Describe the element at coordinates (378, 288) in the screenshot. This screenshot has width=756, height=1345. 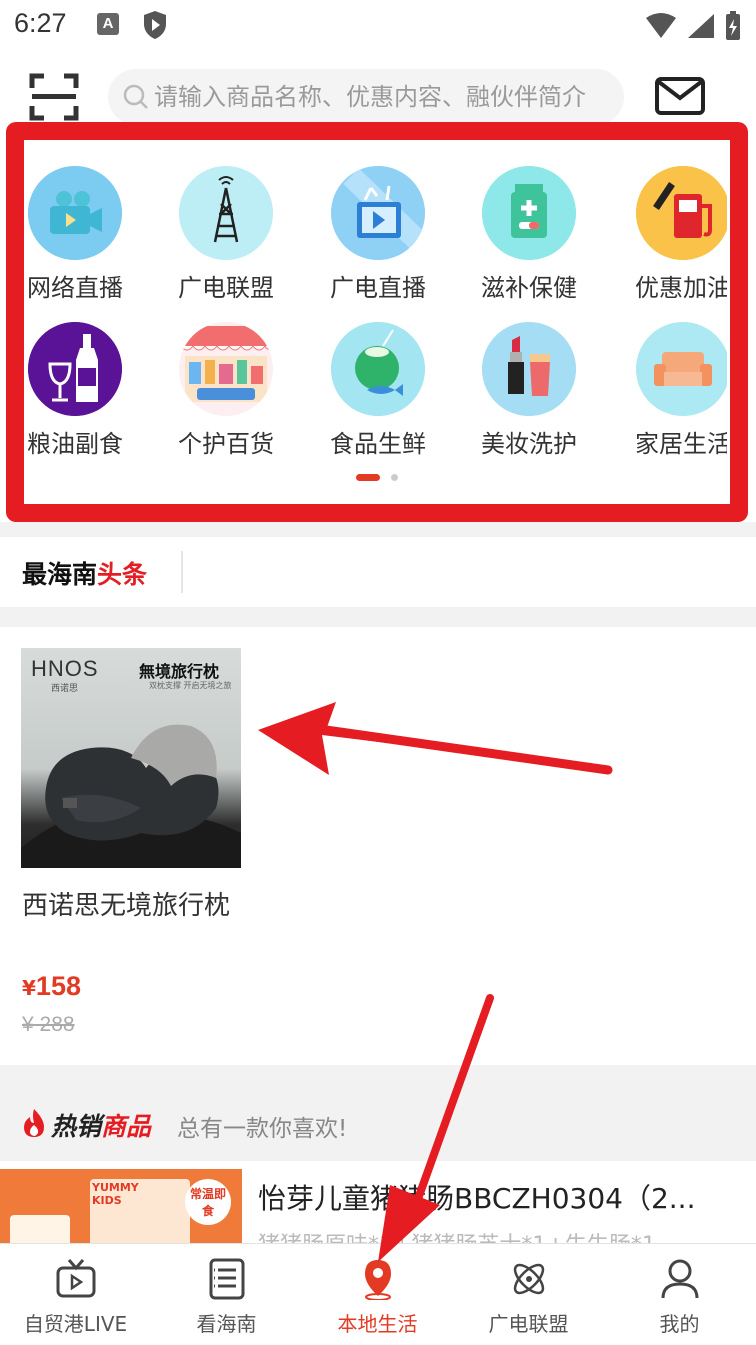
I see `category-label: 广电直播` at that location.